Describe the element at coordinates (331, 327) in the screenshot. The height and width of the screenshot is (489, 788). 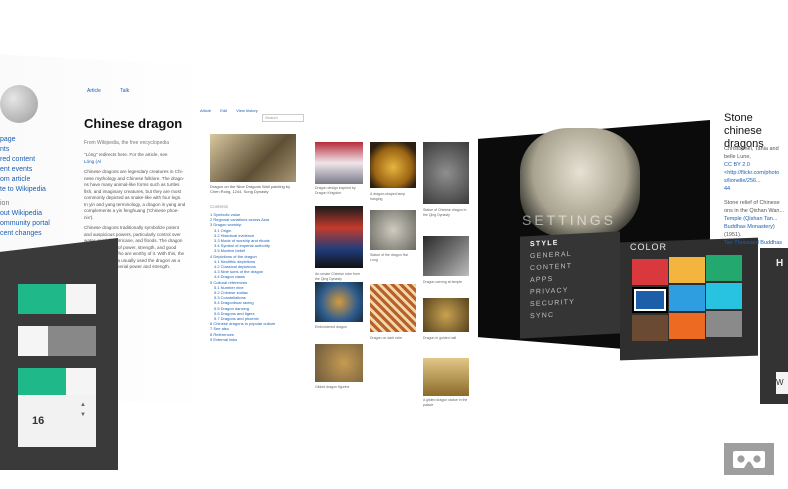
I see `gallery-caption: Embroidered dragon` at that location.